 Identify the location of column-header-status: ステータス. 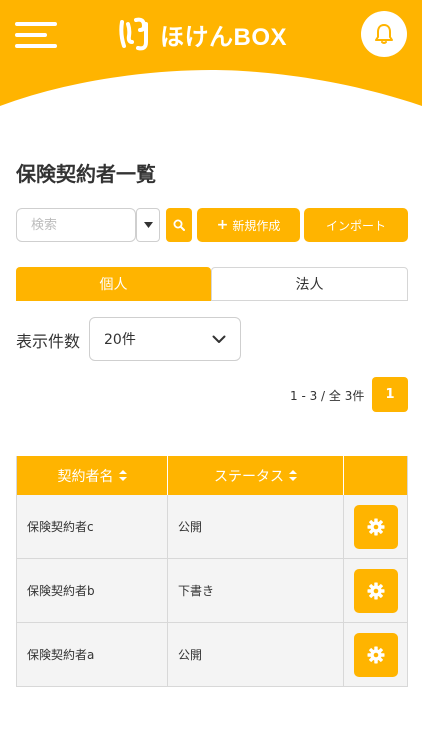
(256, 475).